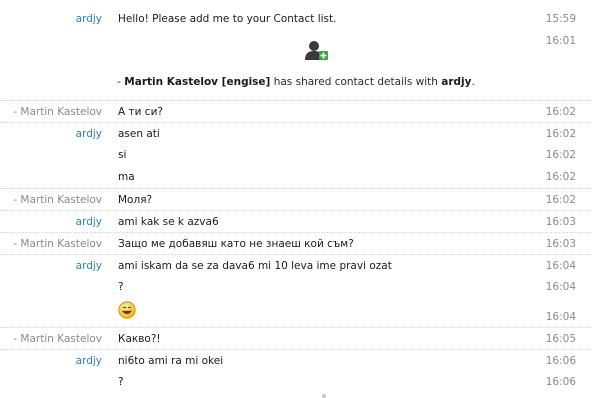 The image size is (592, 398). Describe the element at coordinates (296, 317) in the screenshot. I see `message-row: 16:04` at that location.